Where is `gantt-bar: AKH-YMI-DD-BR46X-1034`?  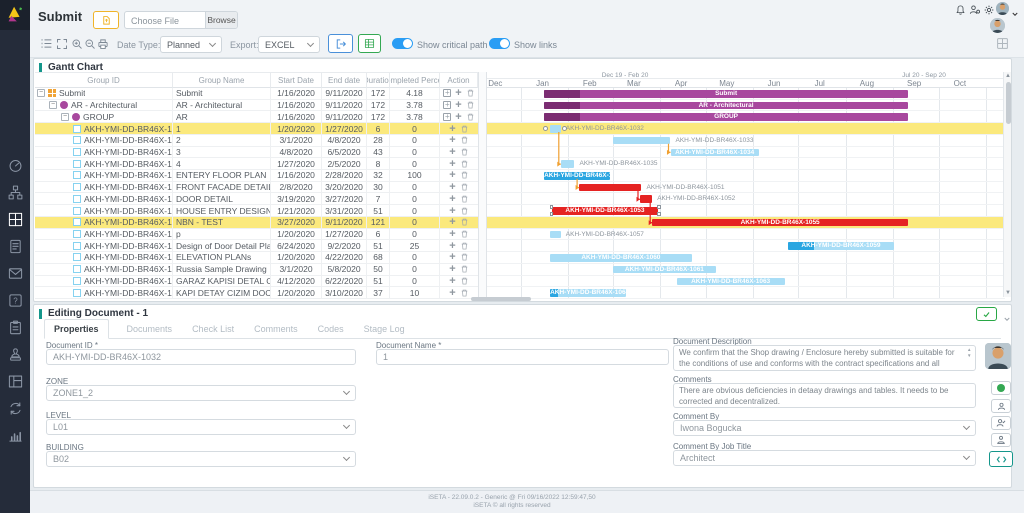 gantt-bar: AKH-YMI-DD-BR46X-1034 is located at coordinates (714, 152).